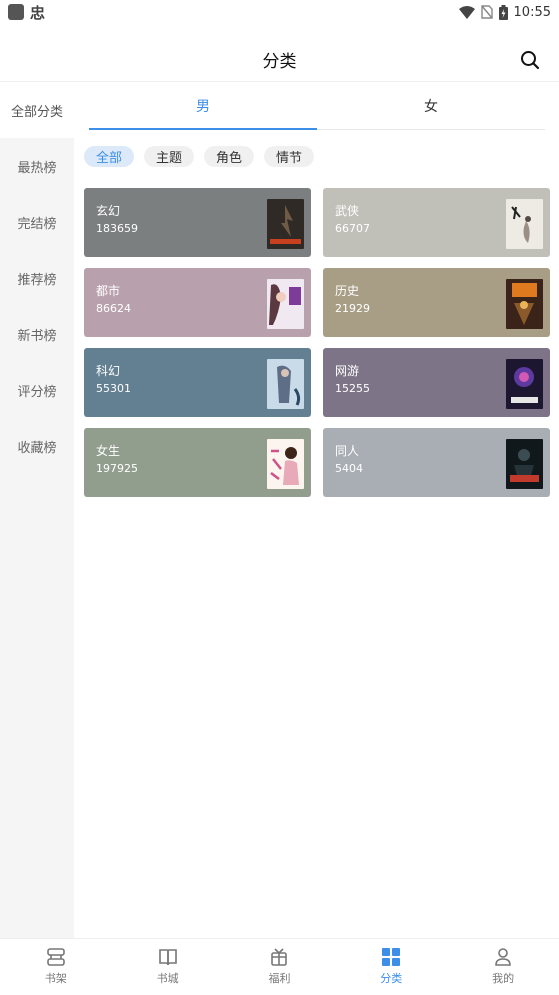  What do you see at coordinates (466, 12) in the screenshot?
I see `wifi-icon` at bounding box center [466, 12].